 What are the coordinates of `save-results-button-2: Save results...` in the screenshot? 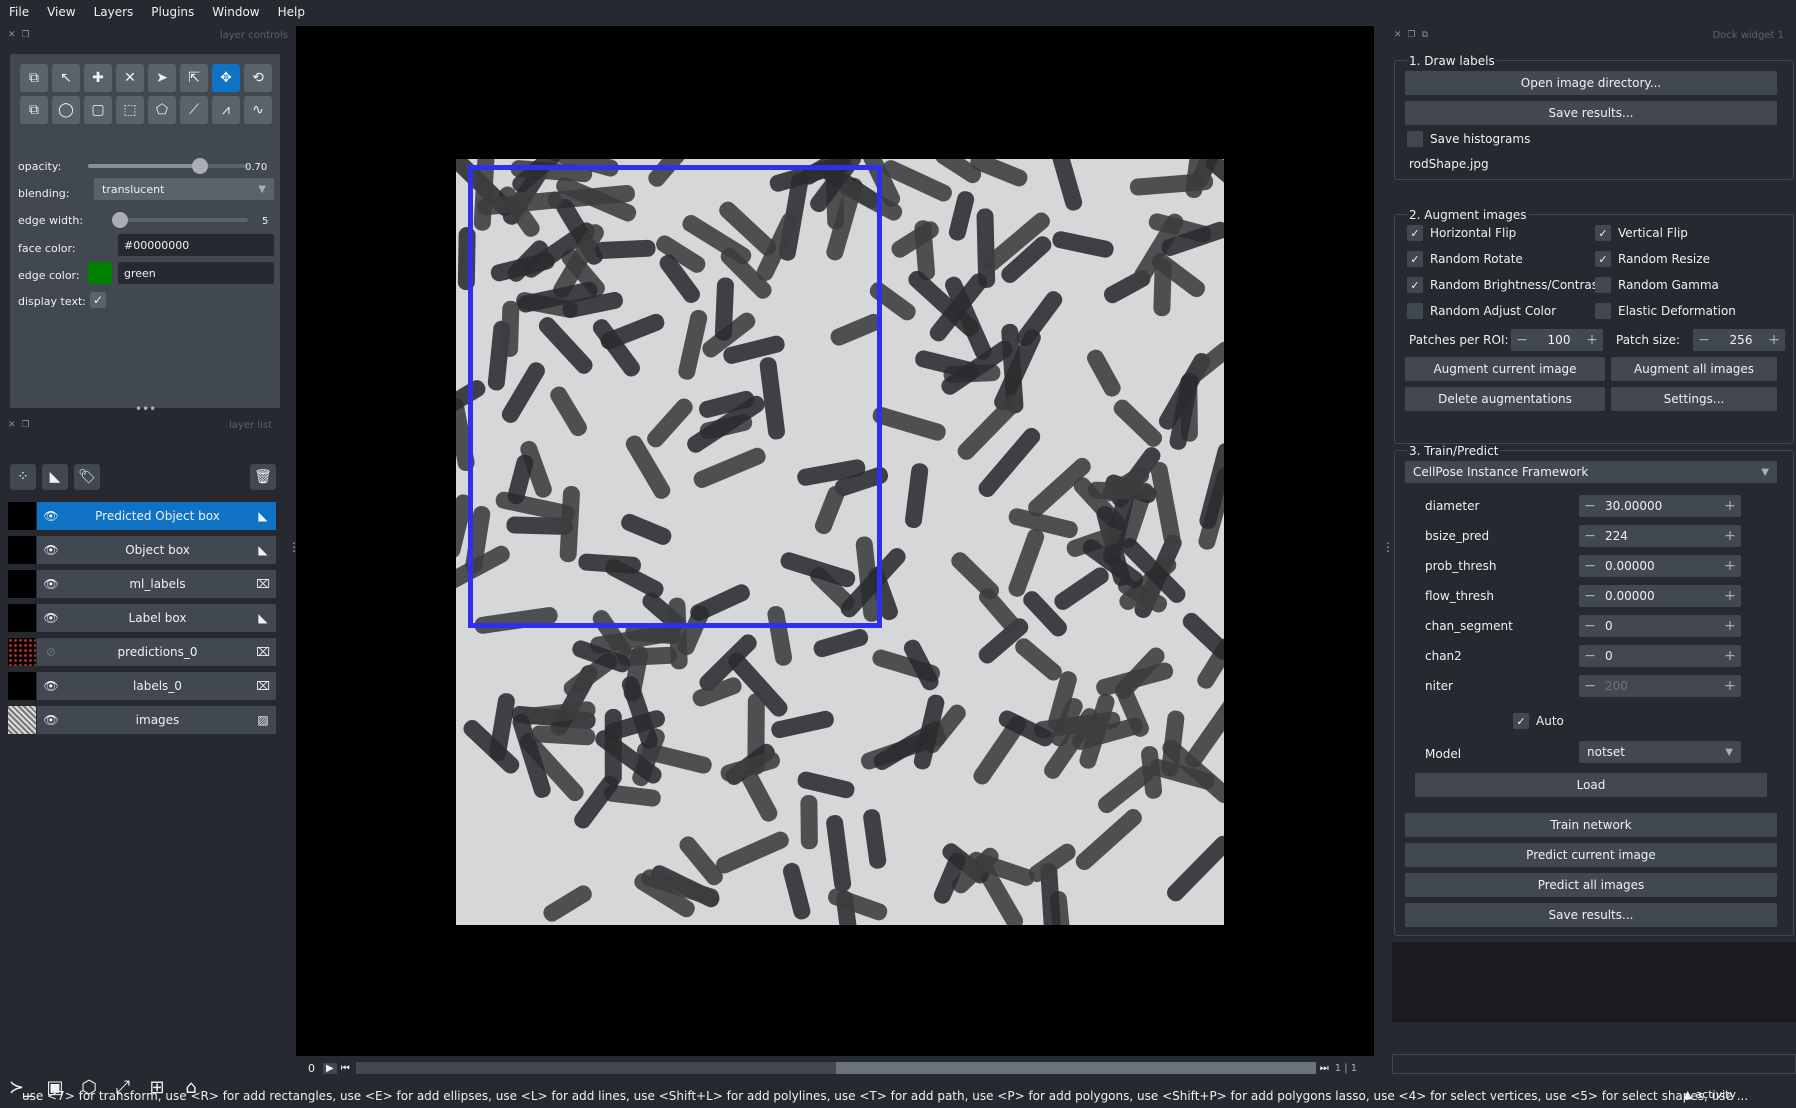 It's located at (1591, 915).